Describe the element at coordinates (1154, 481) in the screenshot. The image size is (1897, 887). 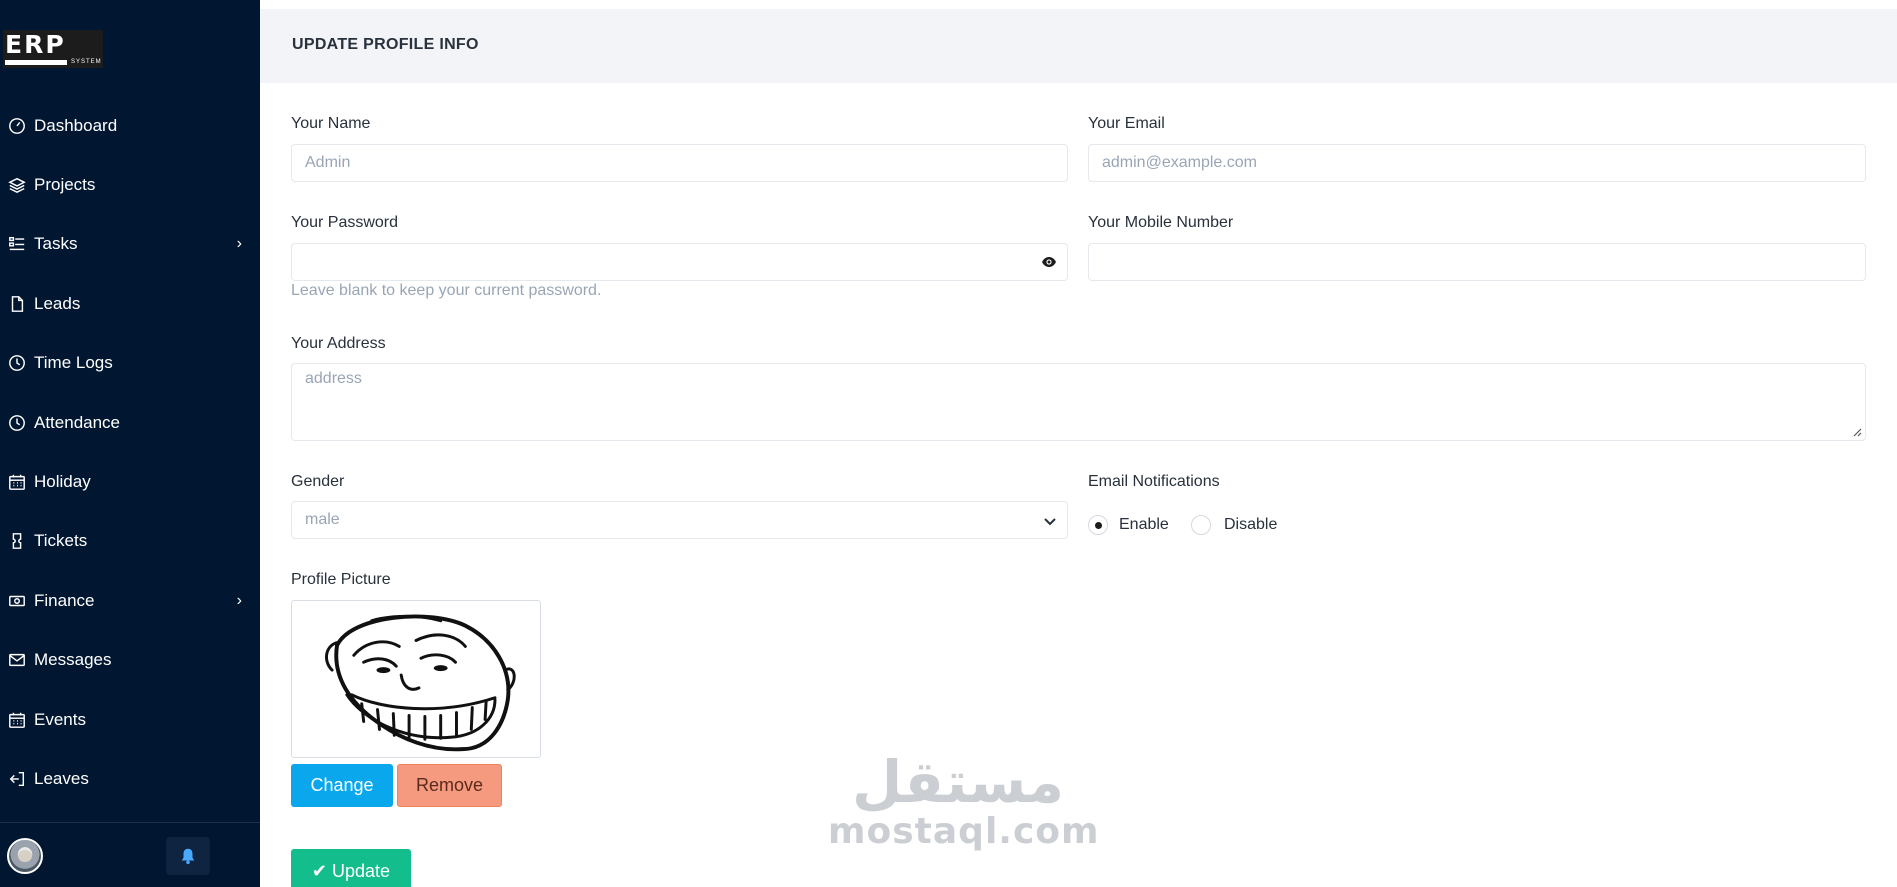
I see `email-notifications-label: Email Notifications` at that location.